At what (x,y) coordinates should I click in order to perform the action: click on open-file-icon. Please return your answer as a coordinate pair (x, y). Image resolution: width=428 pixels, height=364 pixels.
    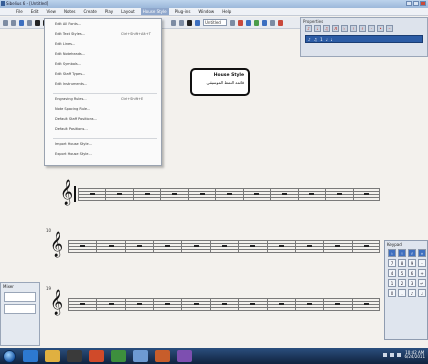
    Looking at the image, I should click on (13, 22).